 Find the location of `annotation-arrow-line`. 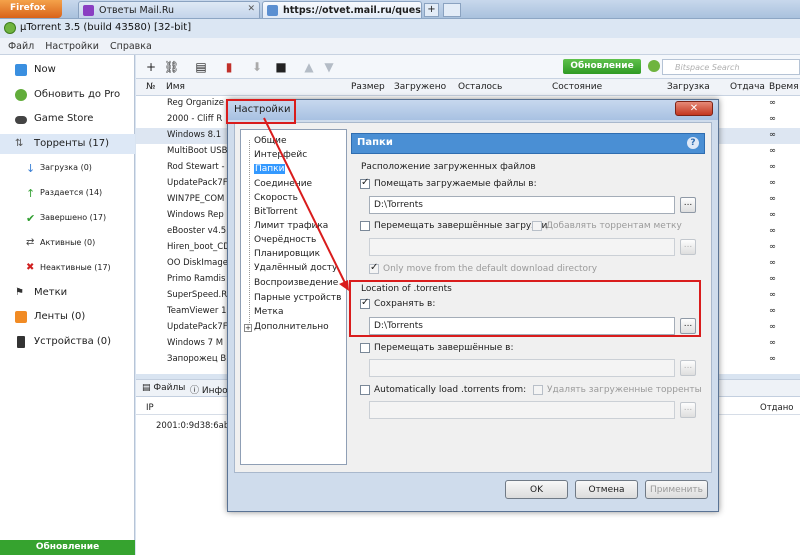

annotation-arrow-line is located at coordinates (305, 202).